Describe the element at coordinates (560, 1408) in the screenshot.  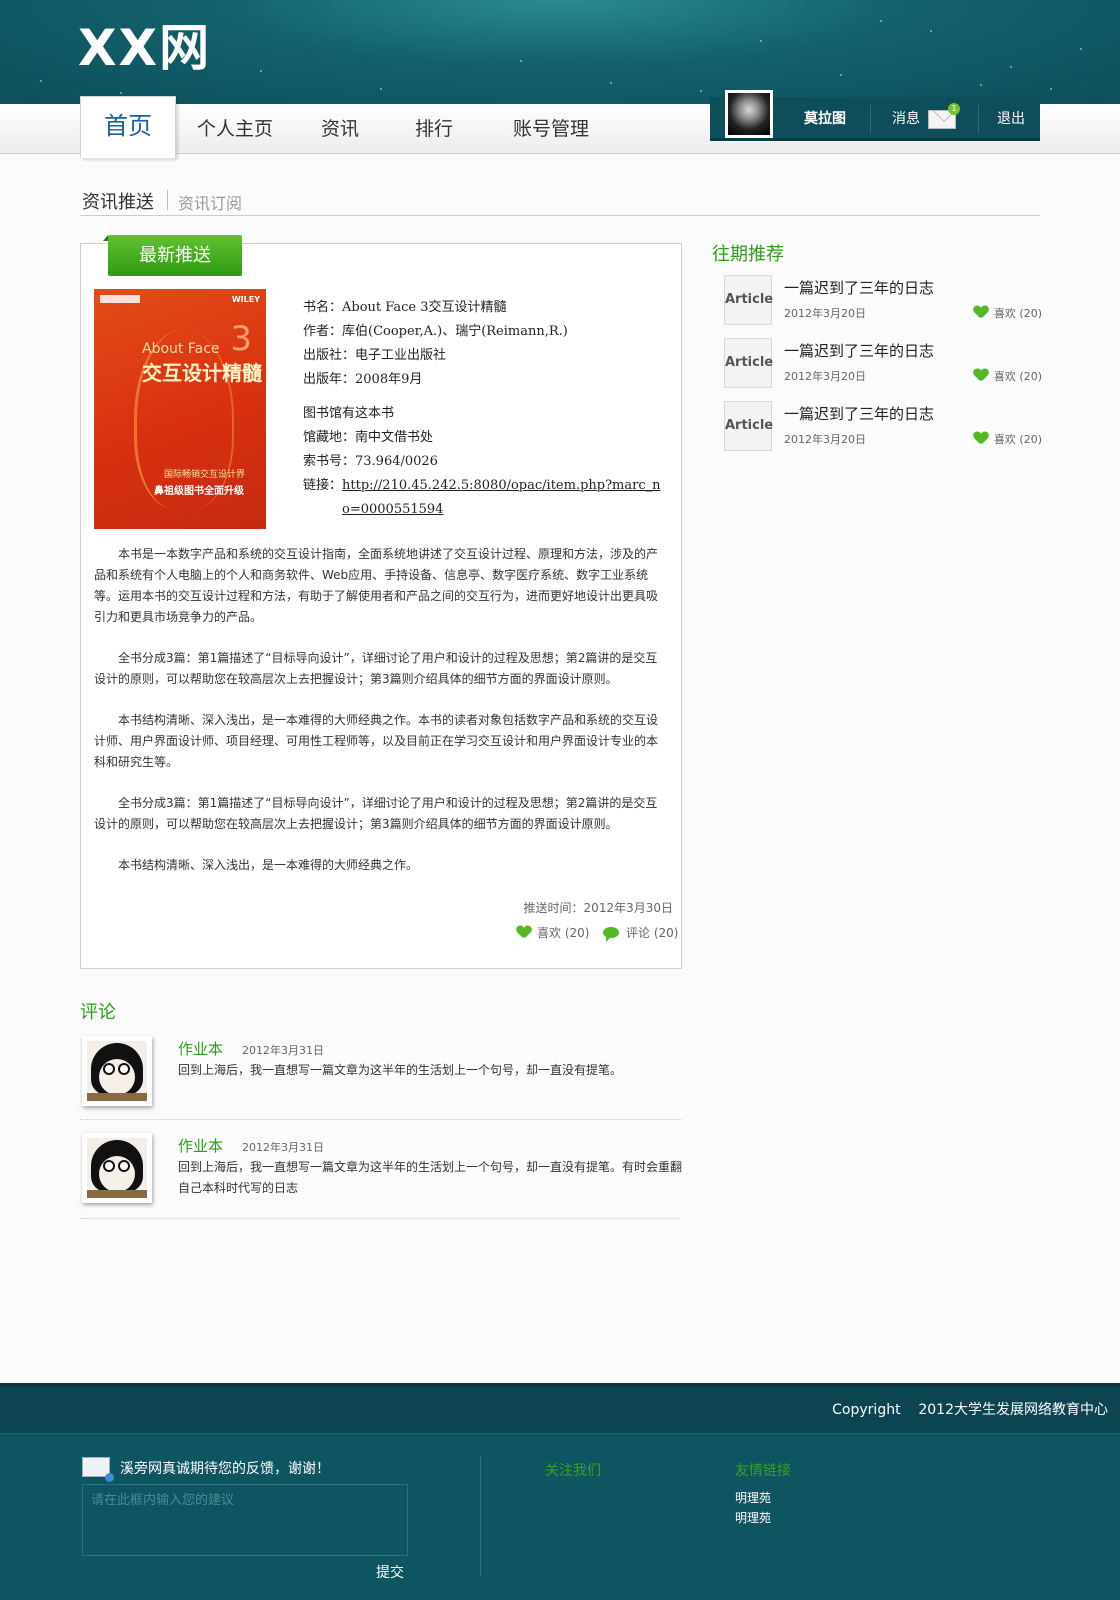
I see `copyright-bar: Copyright 2012大学生发展网络教育中心` at that location.